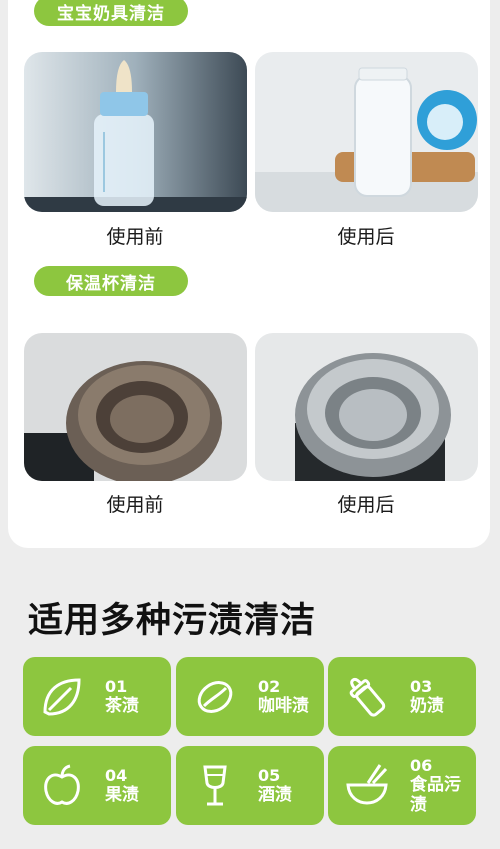 This screenshot has width=500, height=849. What do you see at coordinates (250, 696) in the screenshot?
I see `stain-tile-coffee: 02 咖啡渍` at bounding box center [250, 696].